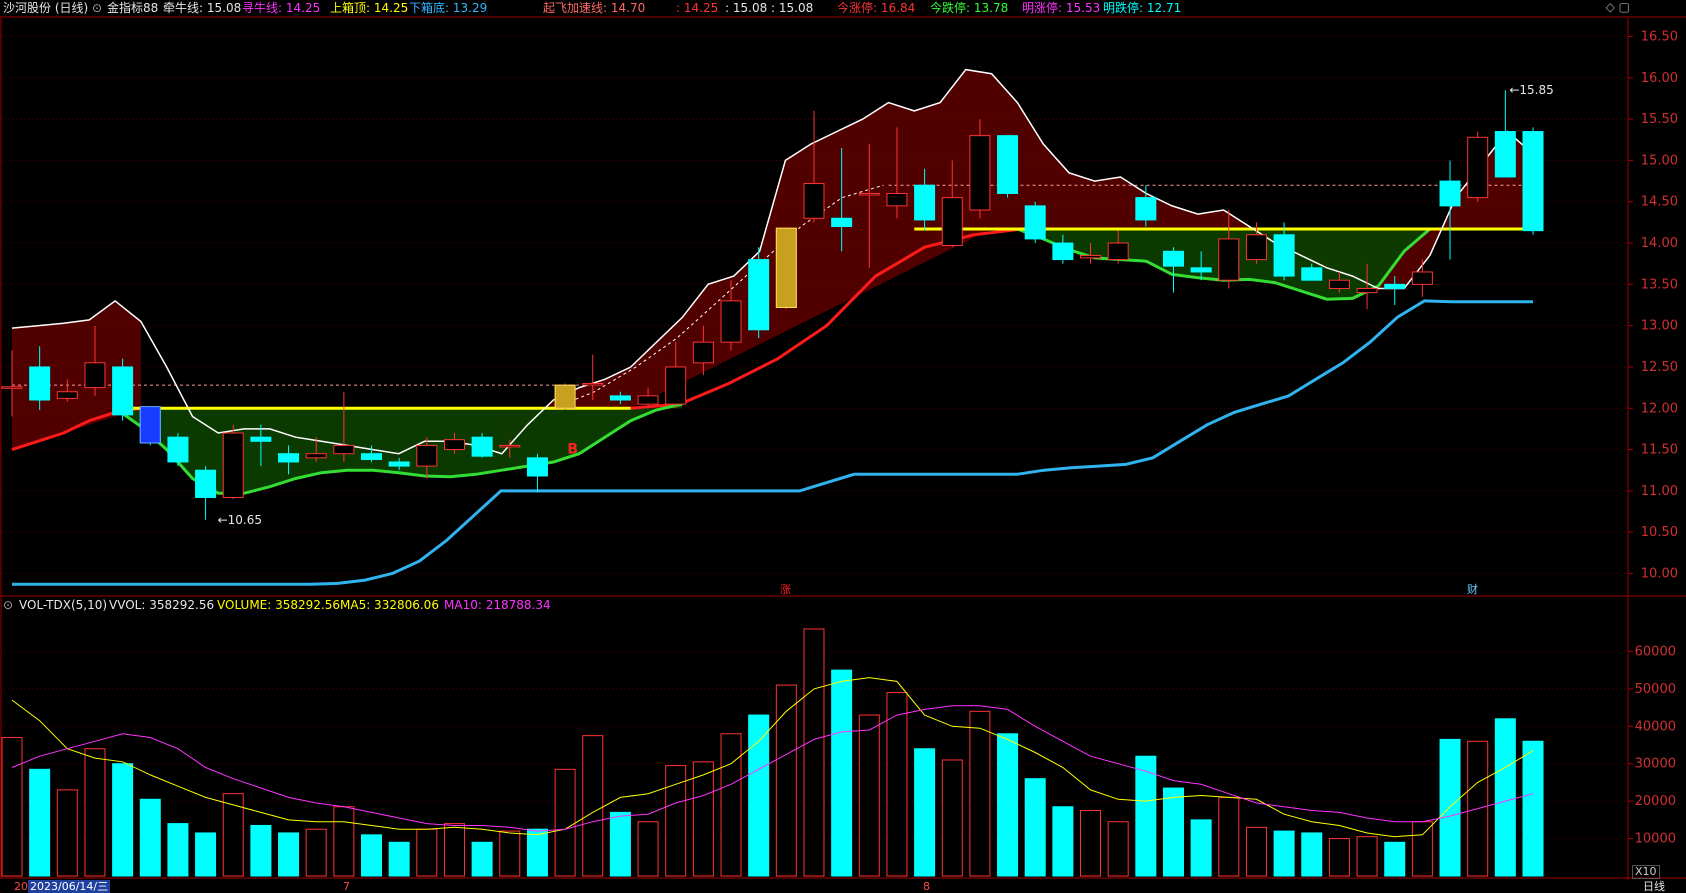 The width and height of the screenshot is (1686, 893). I want to click on month-7-label: 7, so click(346, 886).